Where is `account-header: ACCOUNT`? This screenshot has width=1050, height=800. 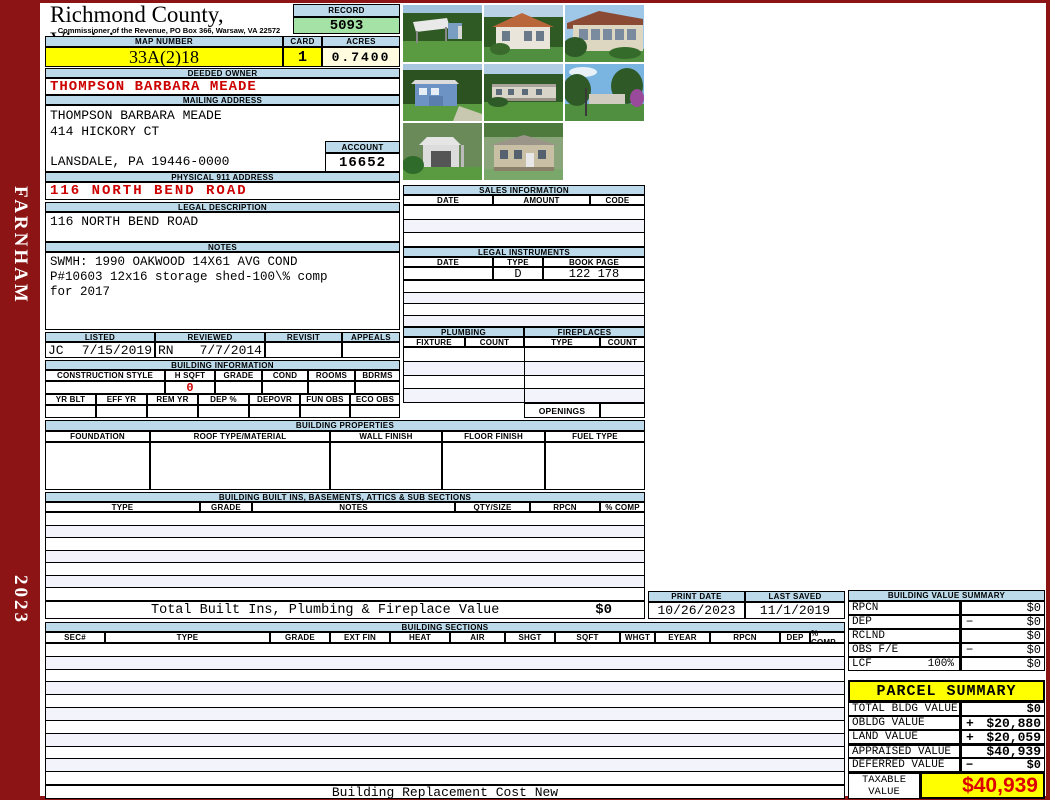 account-header: ACCOUNT is located at coordinates (362, 147).